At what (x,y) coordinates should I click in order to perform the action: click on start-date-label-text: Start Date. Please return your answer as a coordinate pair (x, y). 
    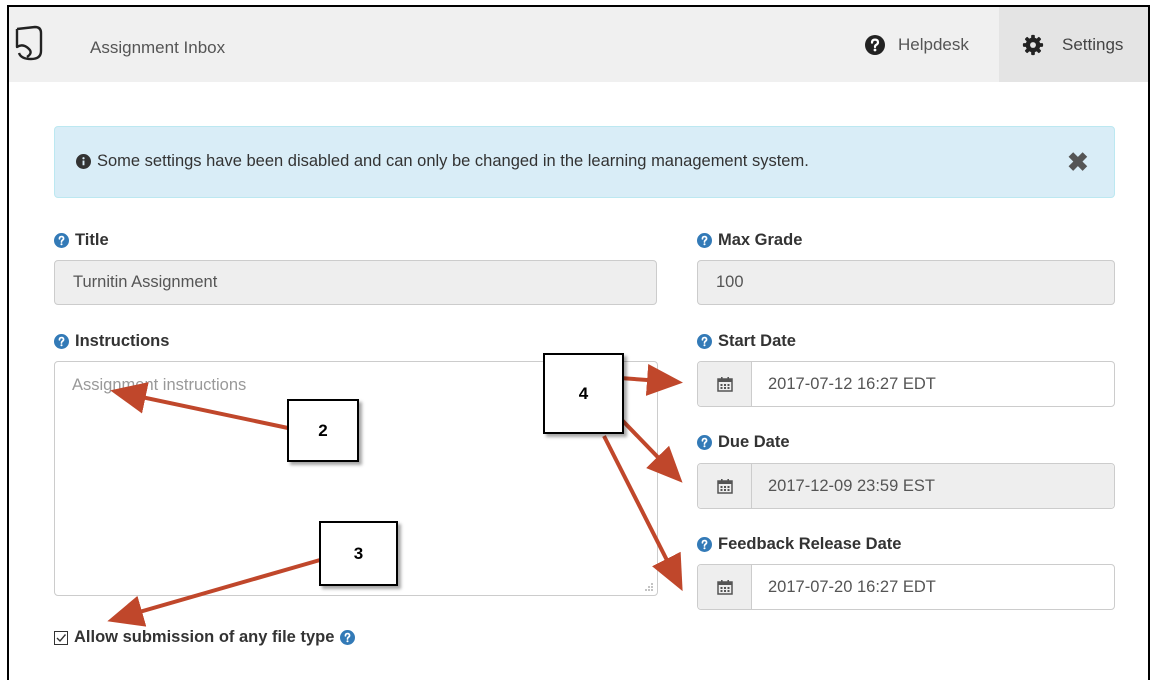
    Looking at the image, I should click on (757, 341).